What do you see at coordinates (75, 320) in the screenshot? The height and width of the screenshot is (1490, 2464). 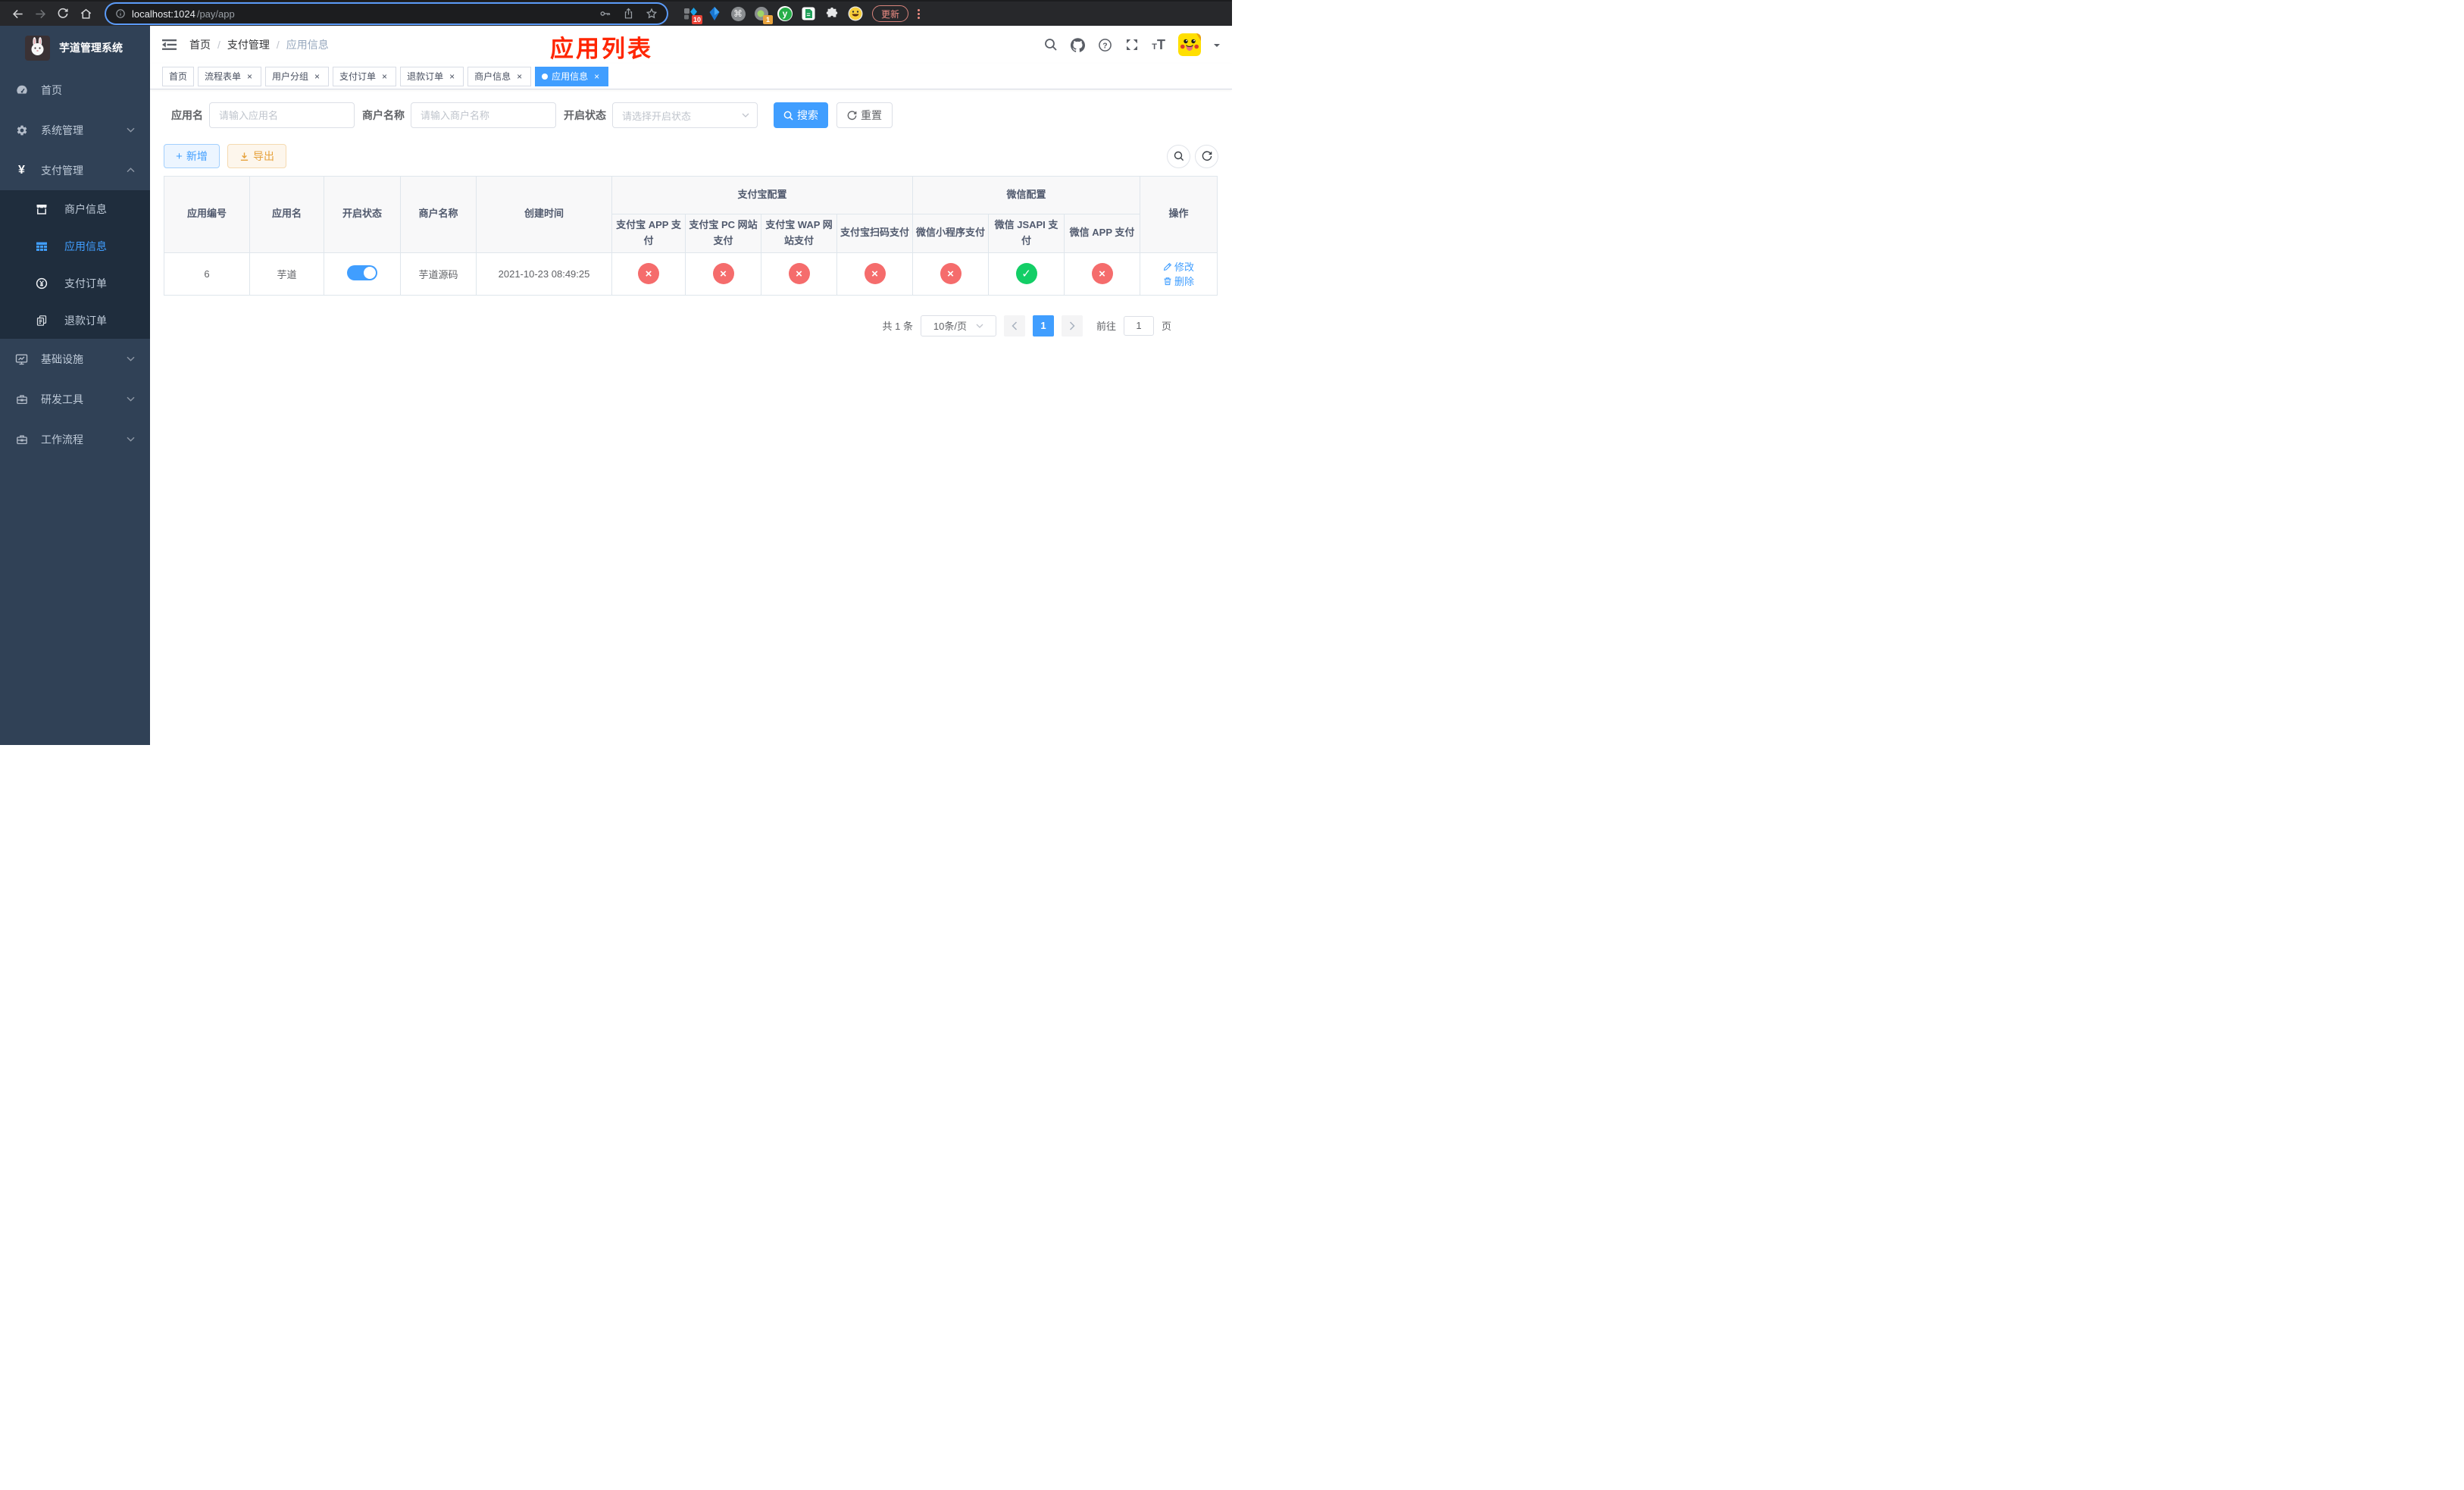 I see `sidebar-item-refund-orders: 退款订单` at bounding box center [75, 320].